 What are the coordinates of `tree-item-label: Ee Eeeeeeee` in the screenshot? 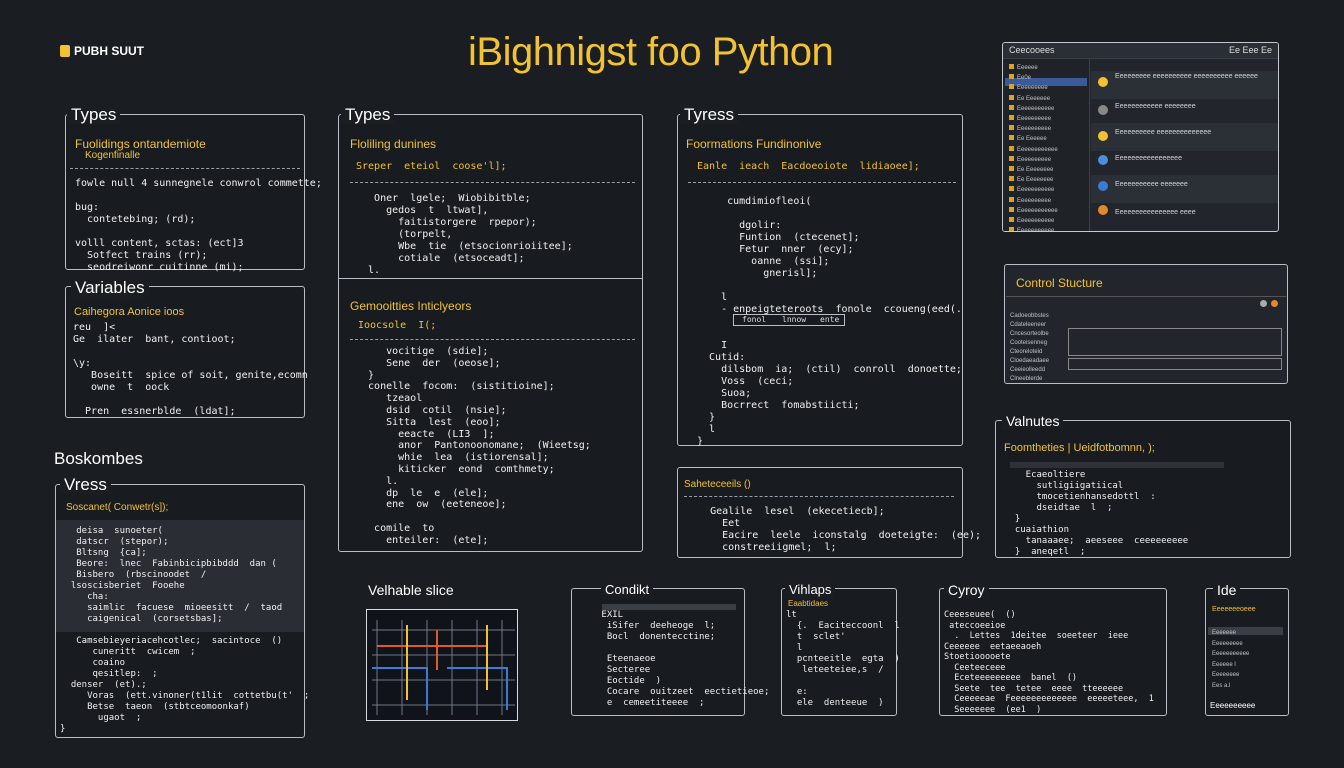 It's located at (1035, 180).